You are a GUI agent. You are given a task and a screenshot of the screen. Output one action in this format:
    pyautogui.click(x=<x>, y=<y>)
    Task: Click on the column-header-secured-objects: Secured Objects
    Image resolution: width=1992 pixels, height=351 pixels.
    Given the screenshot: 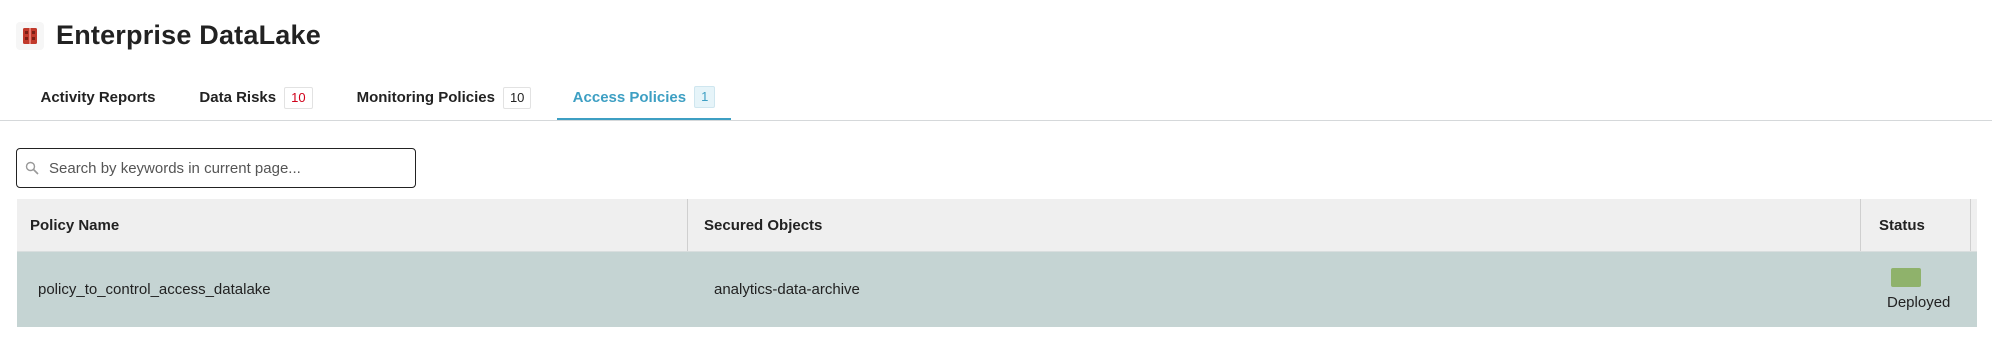 What is the action you would take?
    pyautogui.click(x=1289, y=225)
    